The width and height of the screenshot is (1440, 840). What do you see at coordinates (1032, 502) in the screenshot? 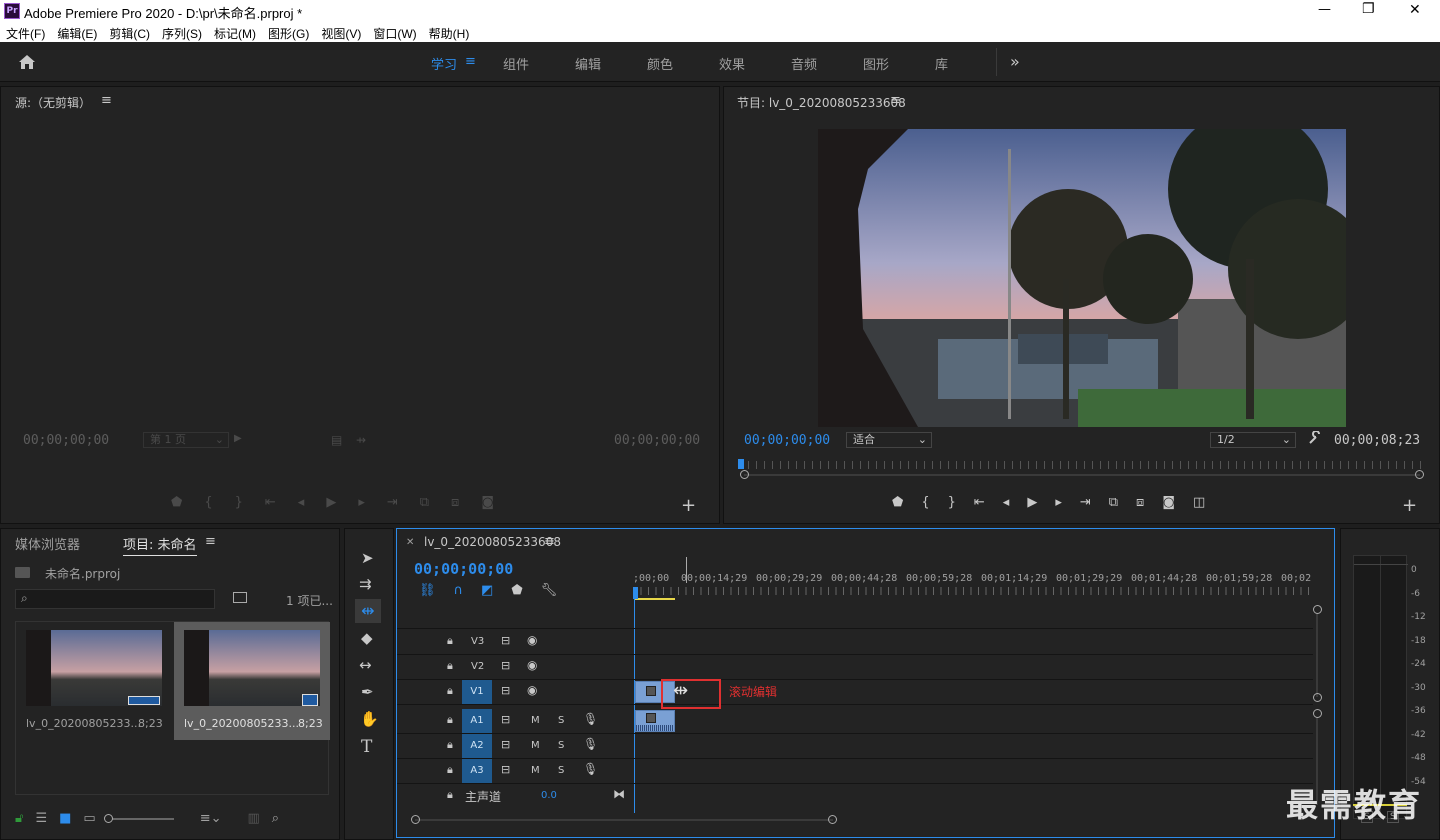
I see `play-icon: ▶` at bounding box center [1032, 502].